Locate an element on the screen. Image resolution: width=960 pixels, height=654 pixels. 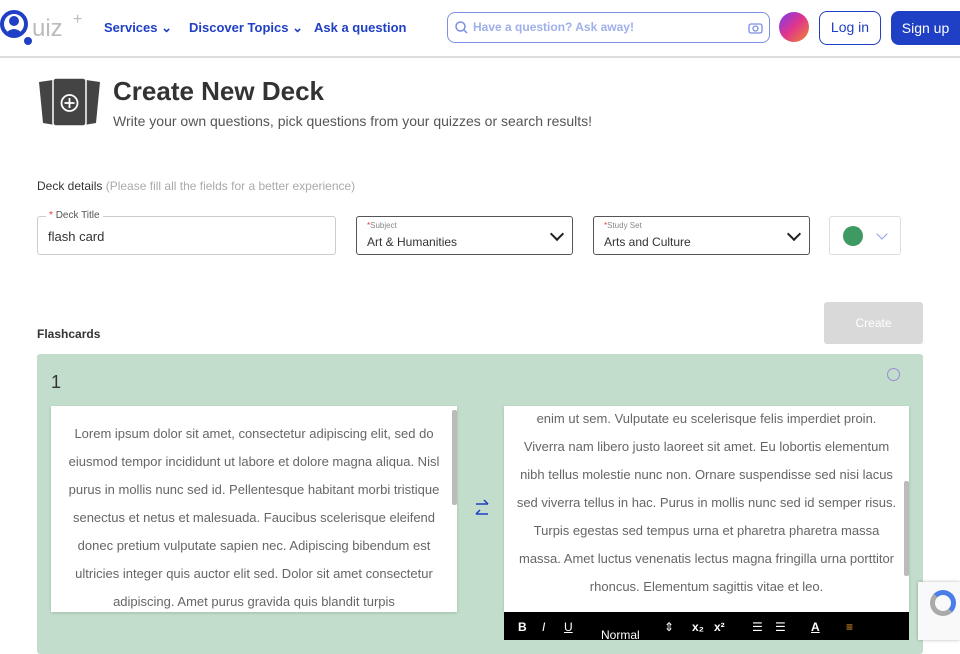
create-button: Create is located at coordinates (873, 323).